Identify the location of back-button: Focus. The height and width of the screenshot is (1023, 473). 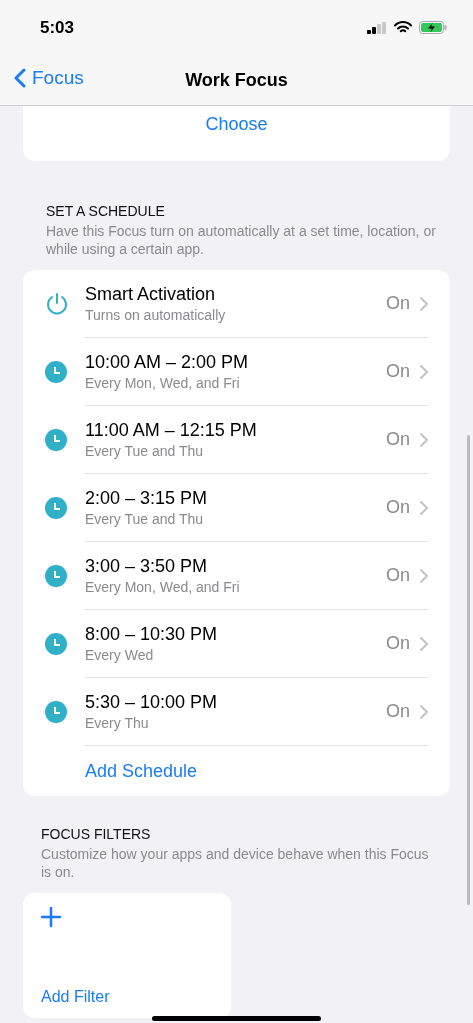
(49, 78).